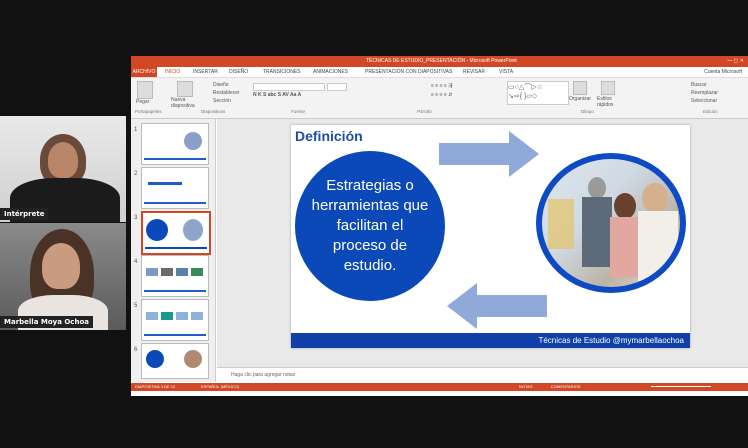 This screenshot has height=448, width=748. I want to click on section-button: Sección, so click(222, 101).